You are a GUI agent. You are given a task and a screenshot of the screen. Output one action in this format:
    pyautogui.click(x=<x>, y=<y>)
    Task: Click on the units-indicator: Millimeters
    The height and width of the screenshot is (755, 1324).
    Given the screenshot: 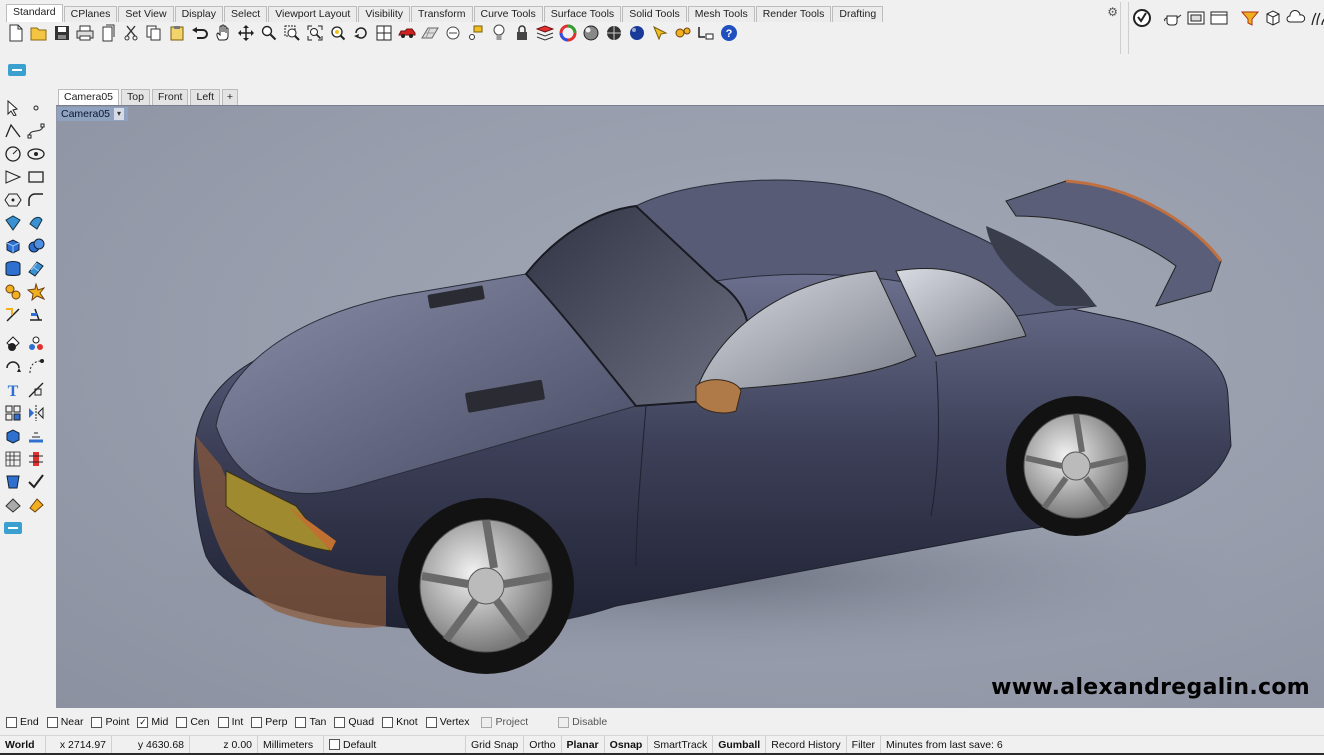 What is the action you would take?
    pyautogui.click(x=291, y=744)
    